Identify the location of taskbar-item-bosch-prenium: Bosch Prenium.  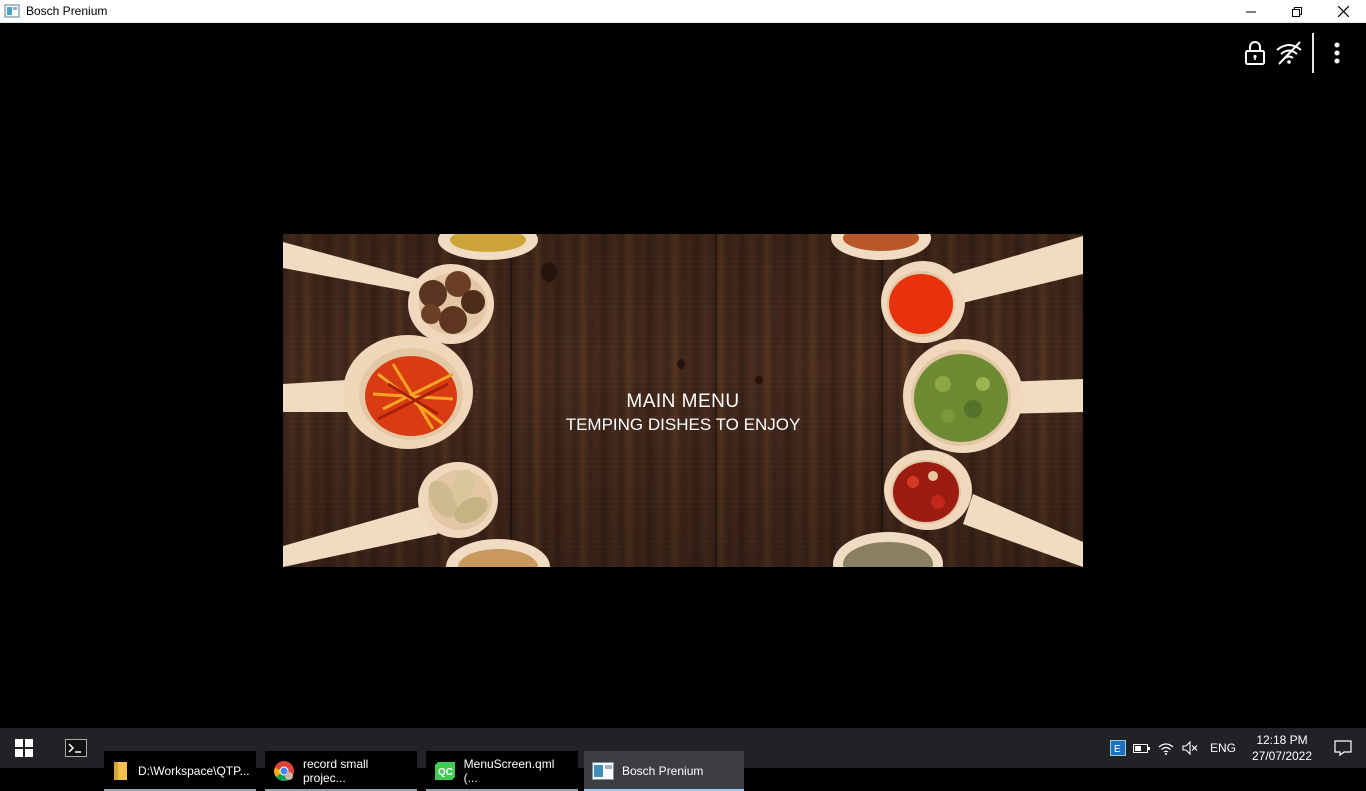
(664, 771).